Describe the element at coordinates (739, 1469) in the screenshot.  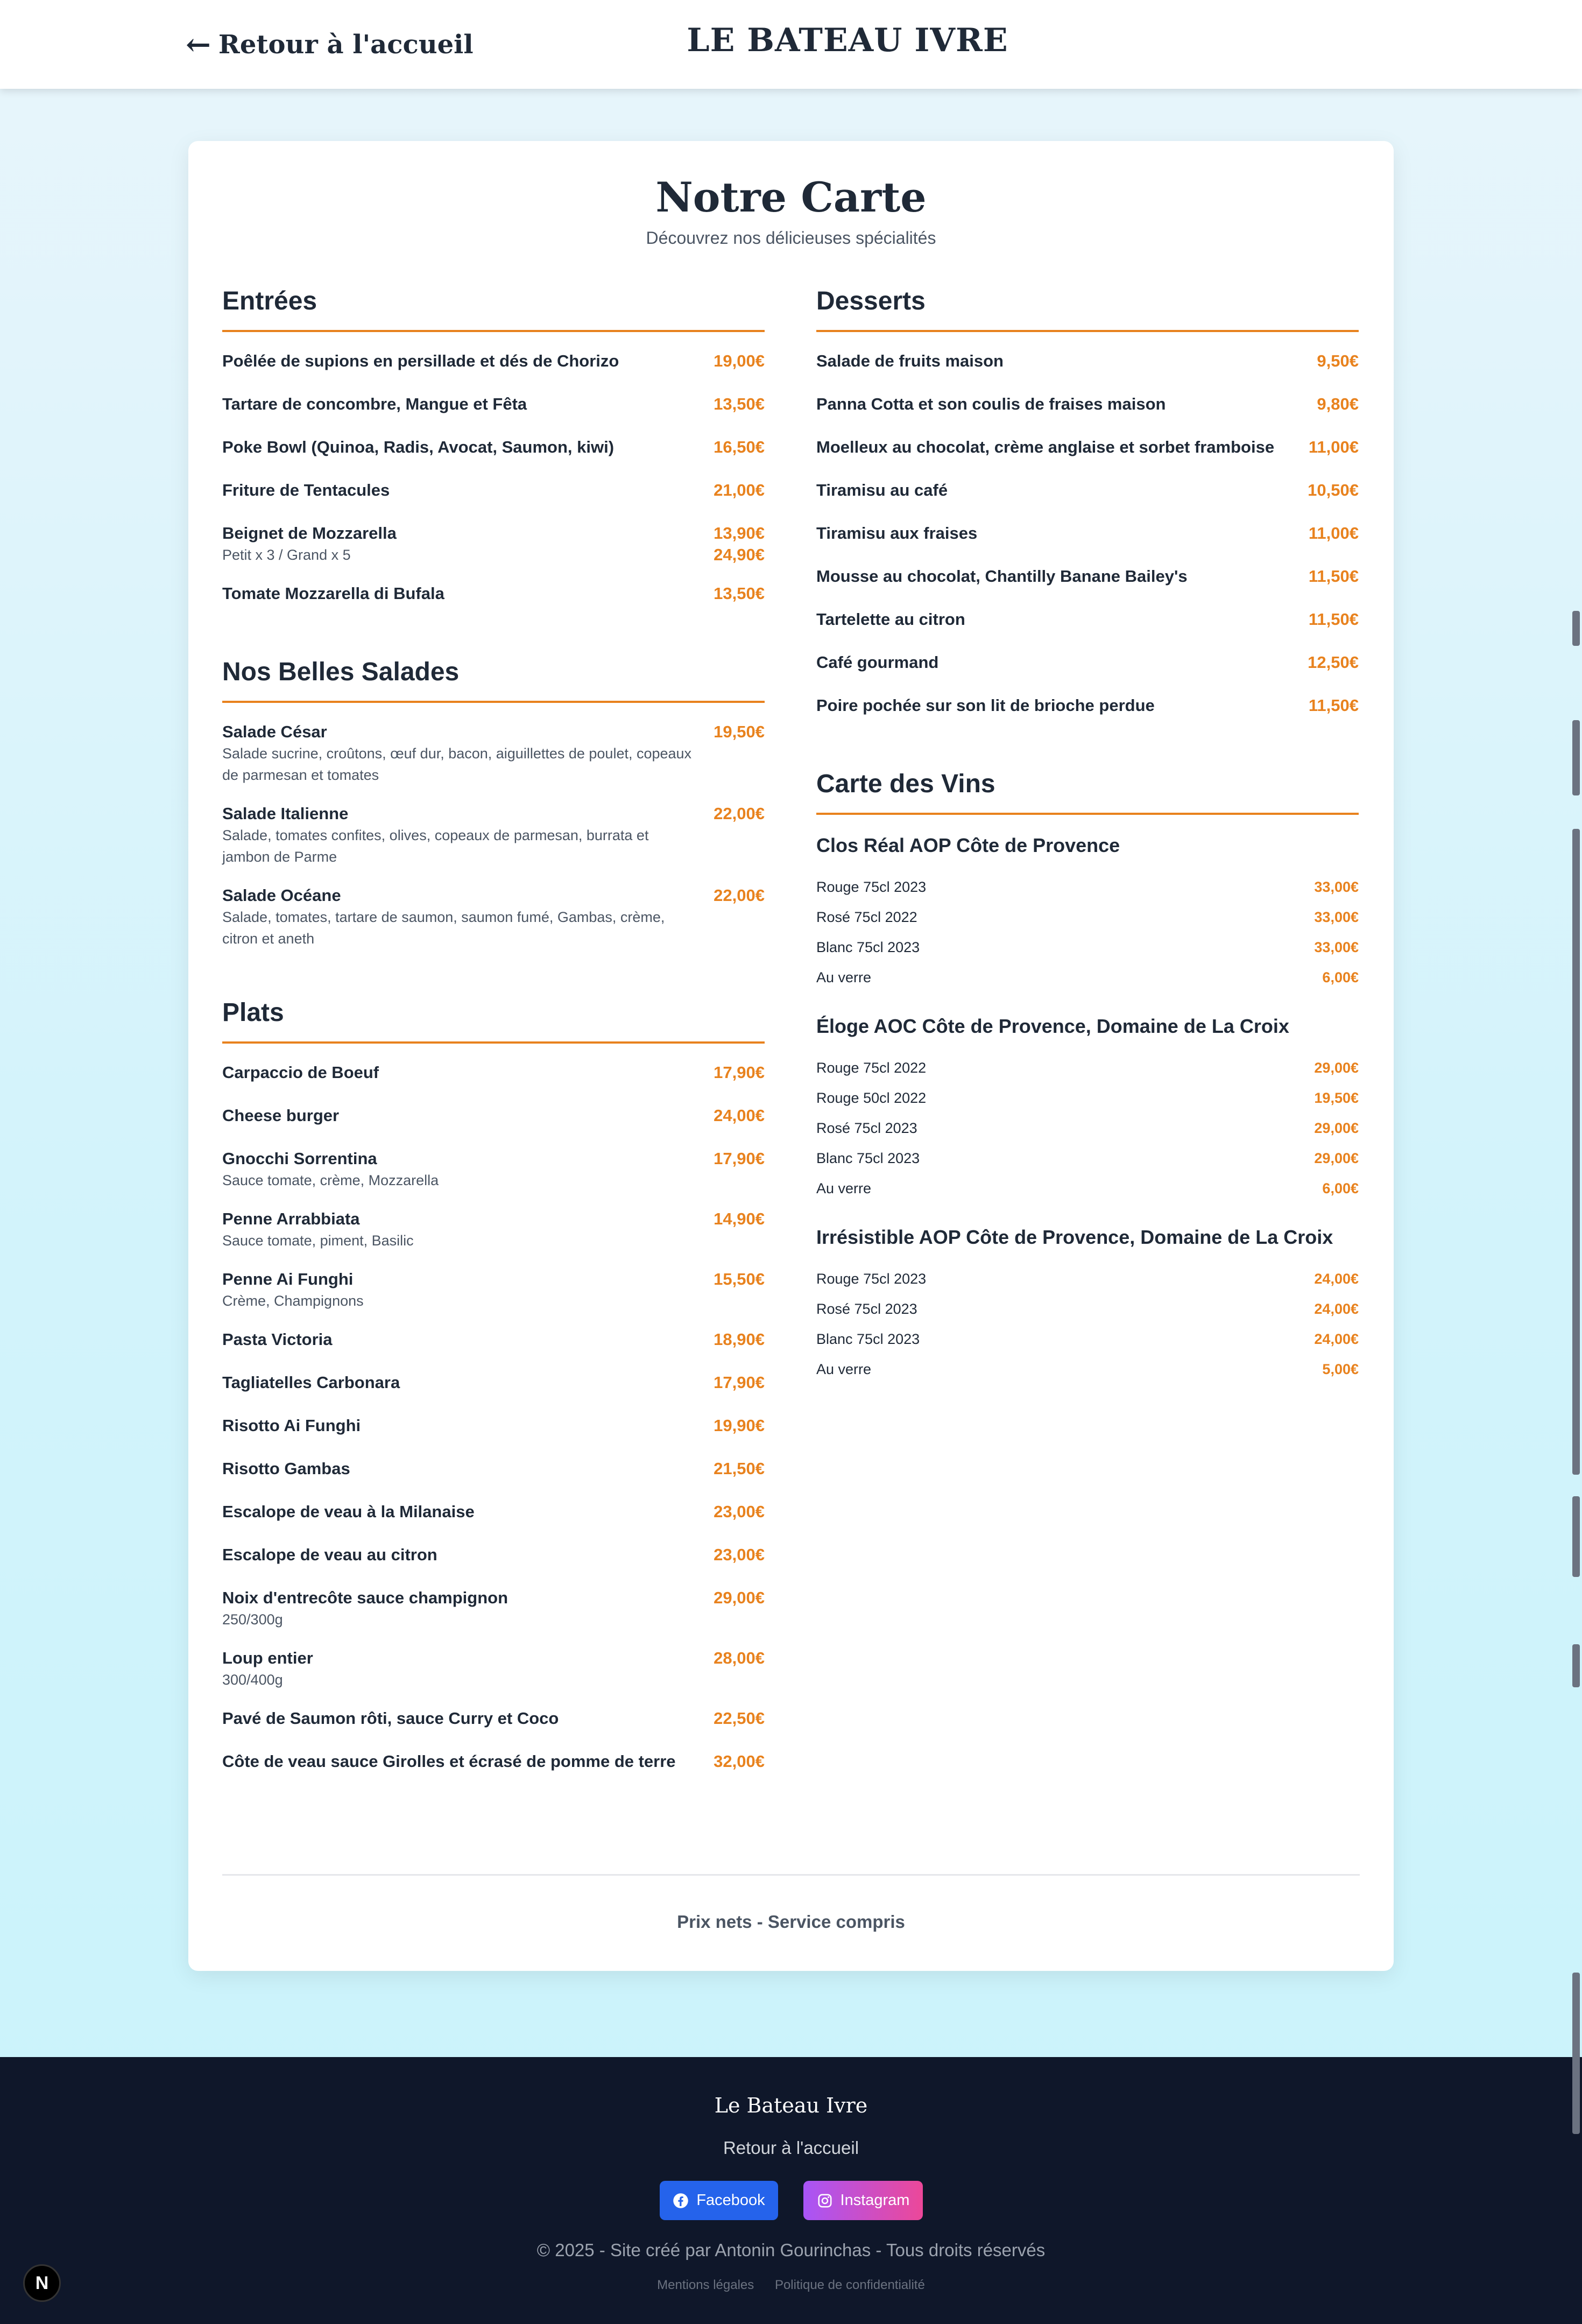
I see `menu-item-prices: 21,50€` at that location.